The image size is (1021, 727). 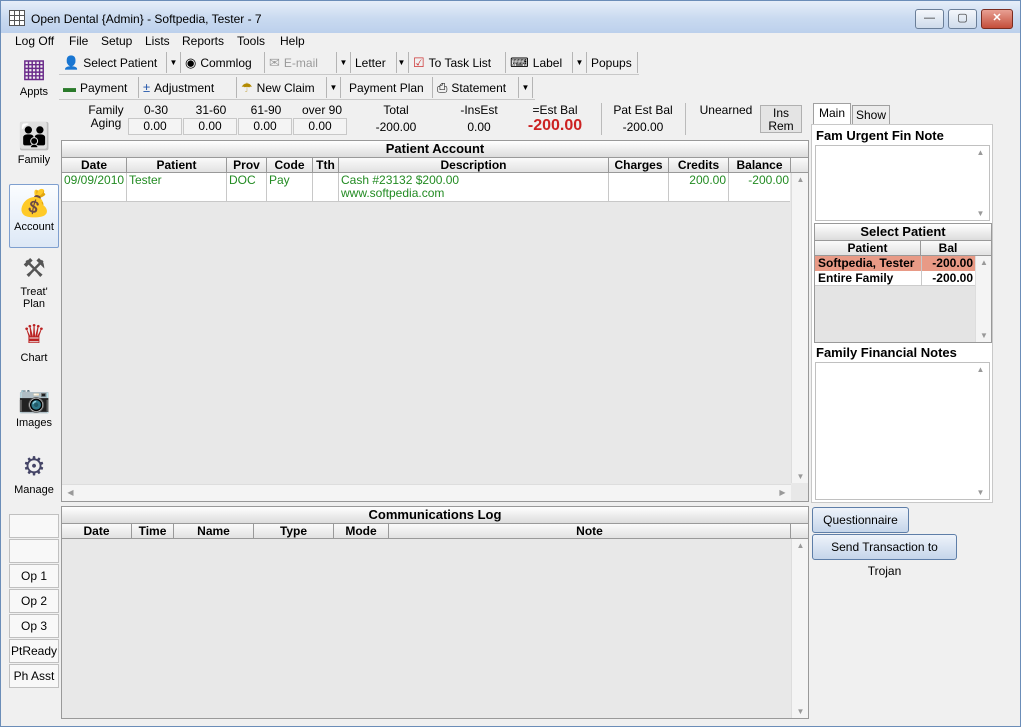 I want to click on scroll-right-icon: ▶, so click(x=782, y=492).